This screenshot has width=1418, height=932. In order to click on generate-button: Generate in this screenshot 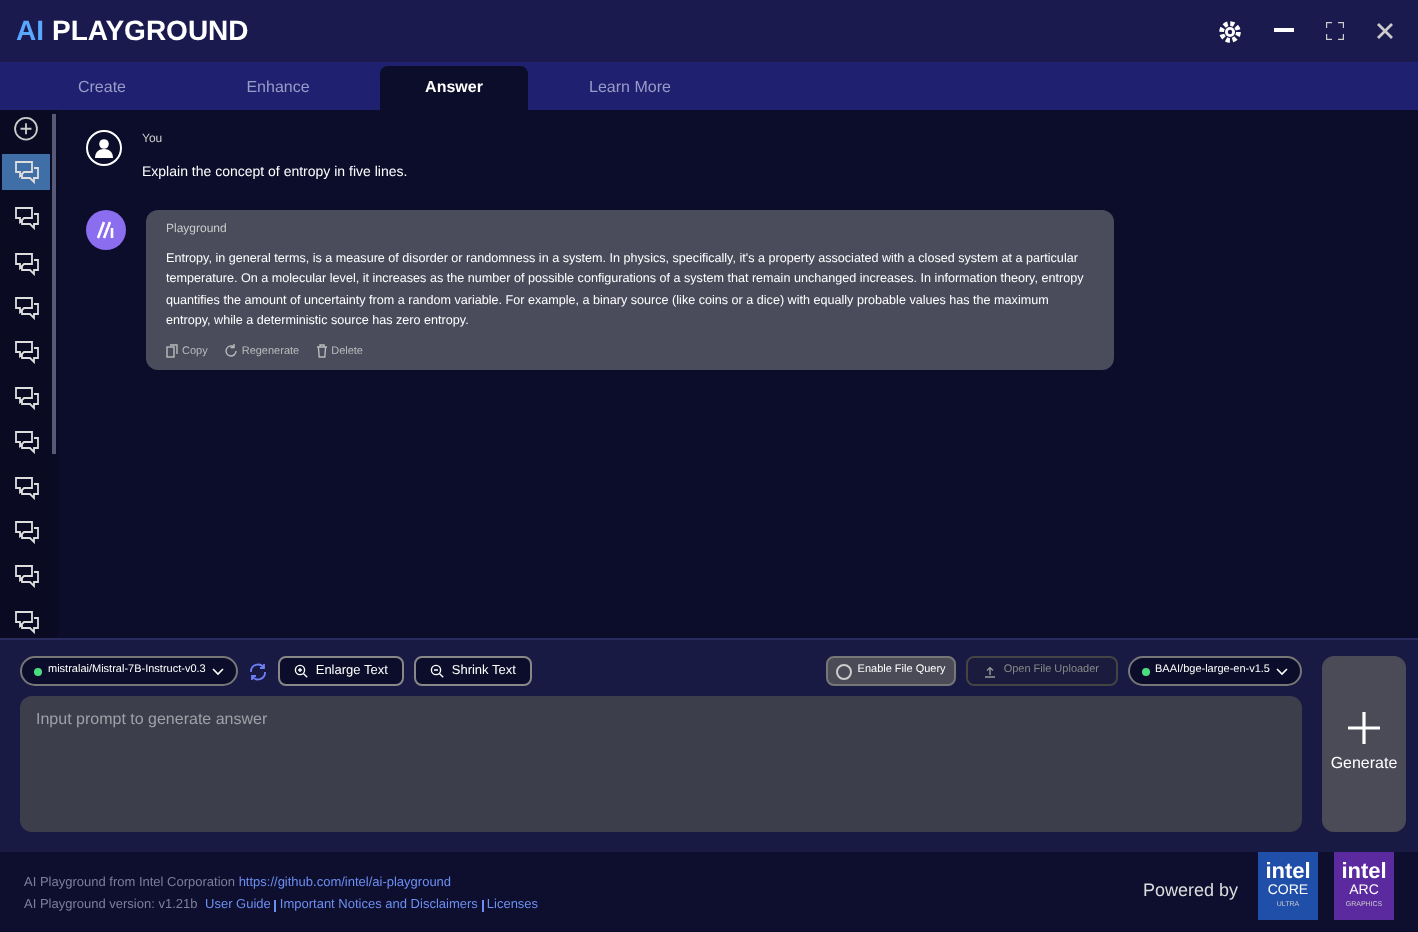, I will do `click(1364, 744)`.